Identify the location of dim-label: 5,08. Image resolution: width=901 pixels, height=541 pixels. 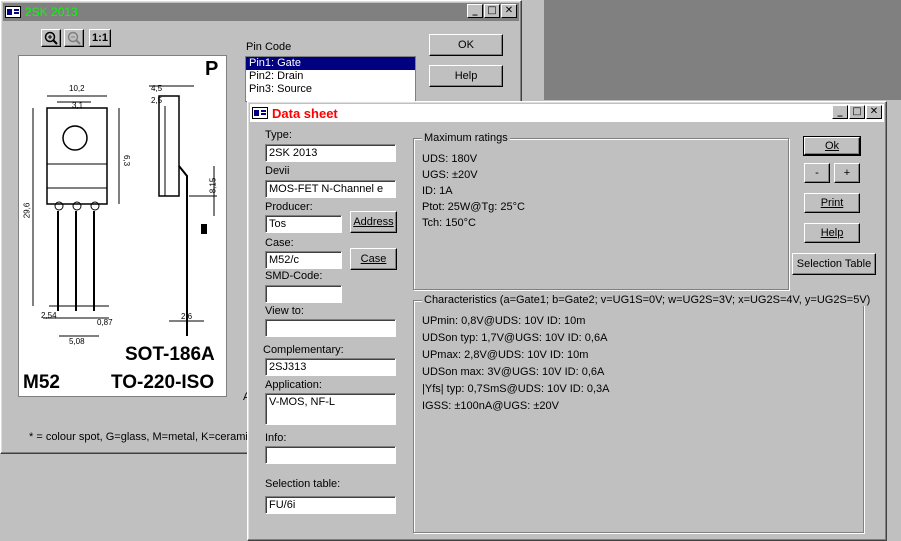
(77, 341).